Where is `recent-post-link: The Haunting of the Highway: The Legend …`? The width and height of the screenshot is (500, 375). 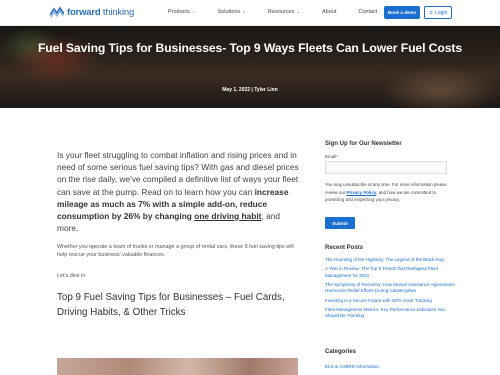 recent-post-link: The Haunting of the Highway: The Legend … is located at coordinates (390, 260).